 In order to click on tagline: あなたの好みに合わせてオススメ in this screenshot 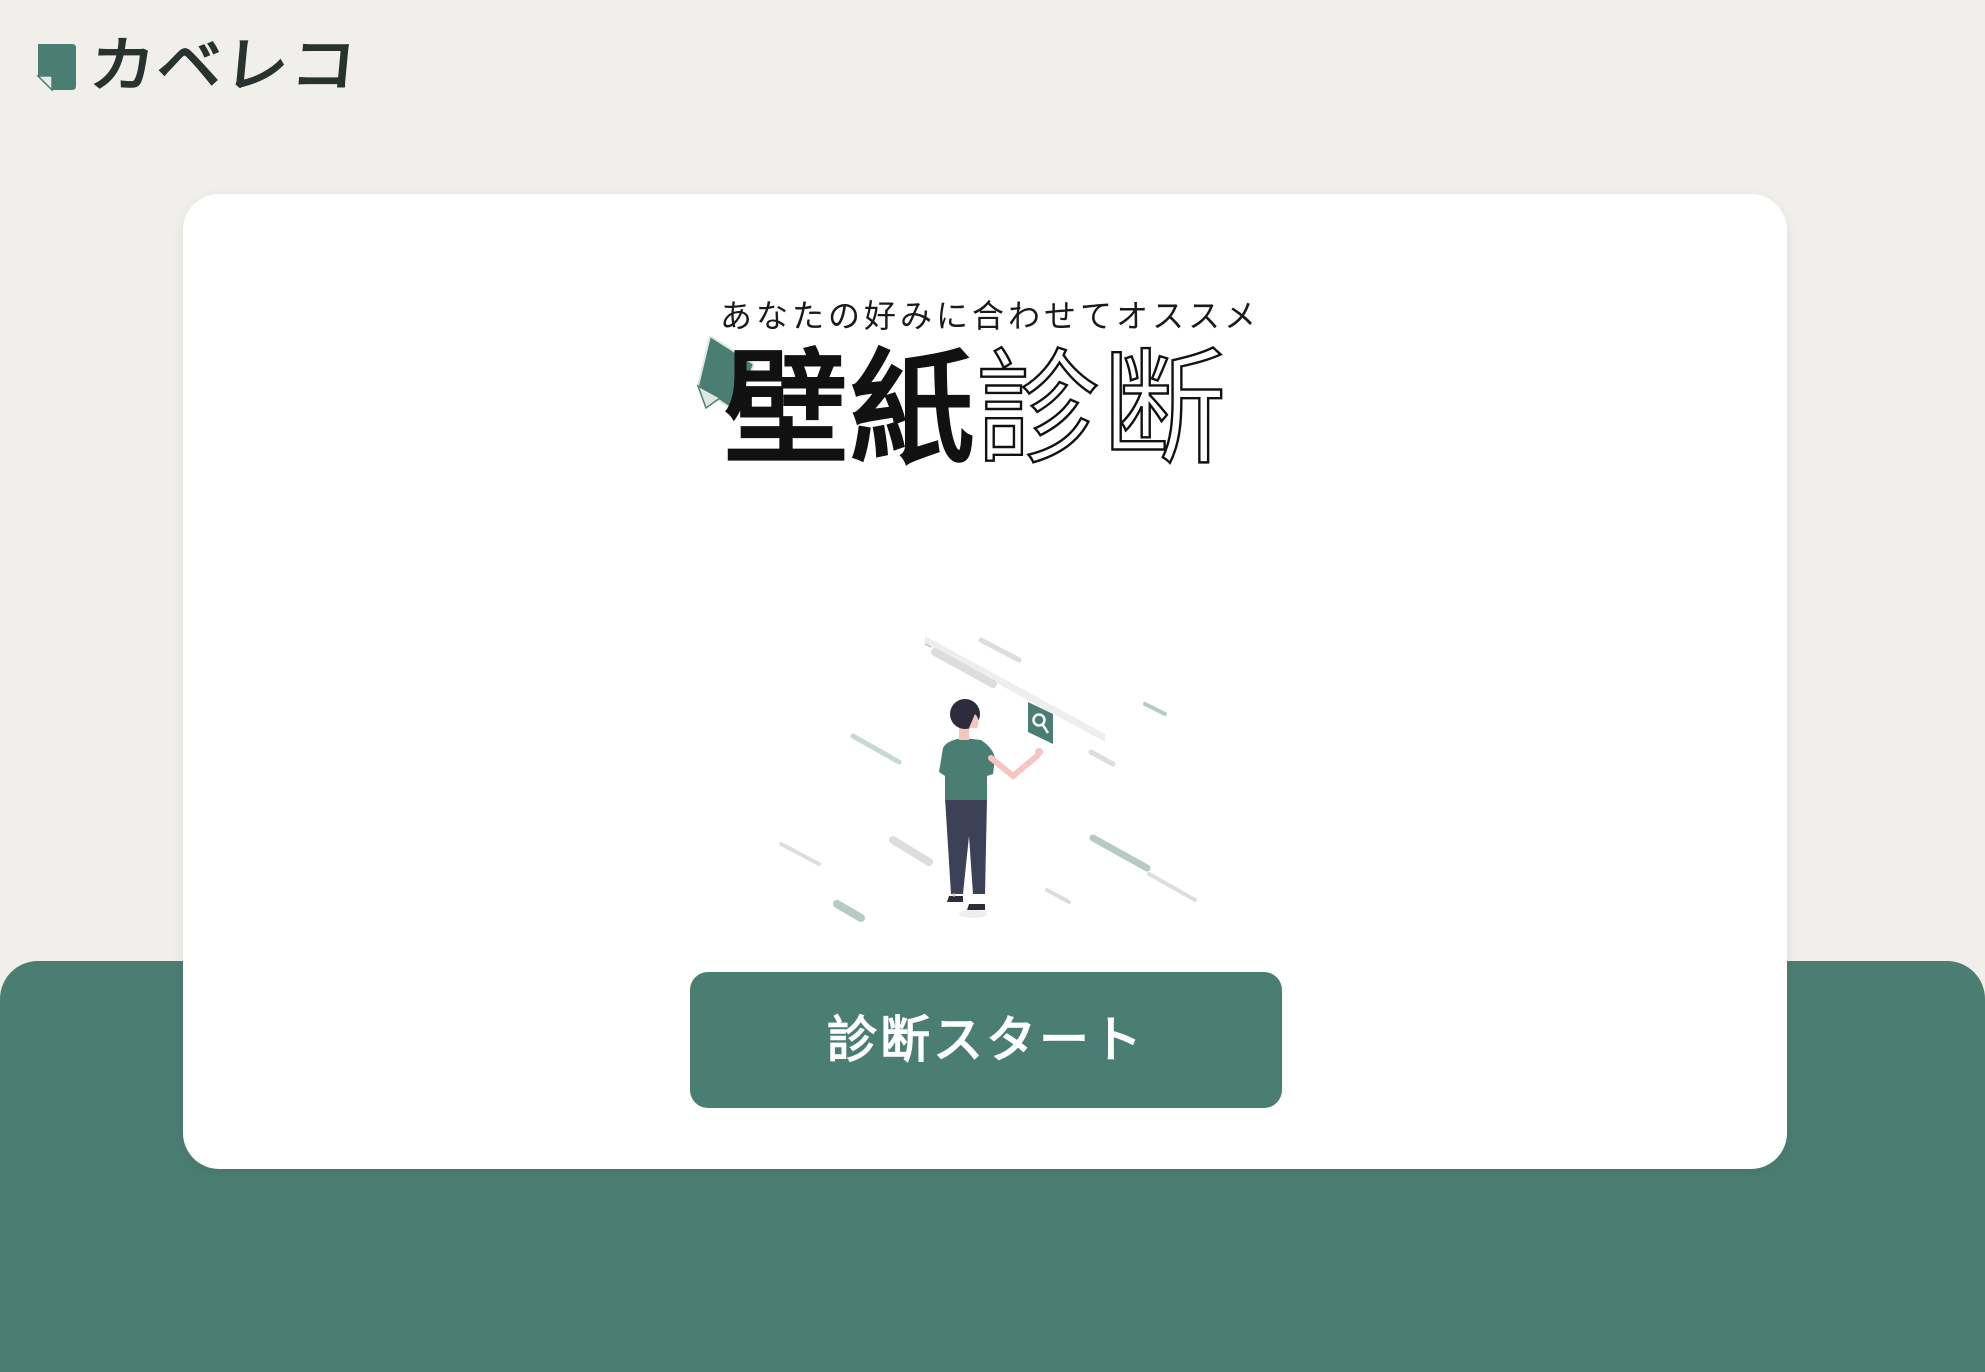, I will do `click(989, 316)`.